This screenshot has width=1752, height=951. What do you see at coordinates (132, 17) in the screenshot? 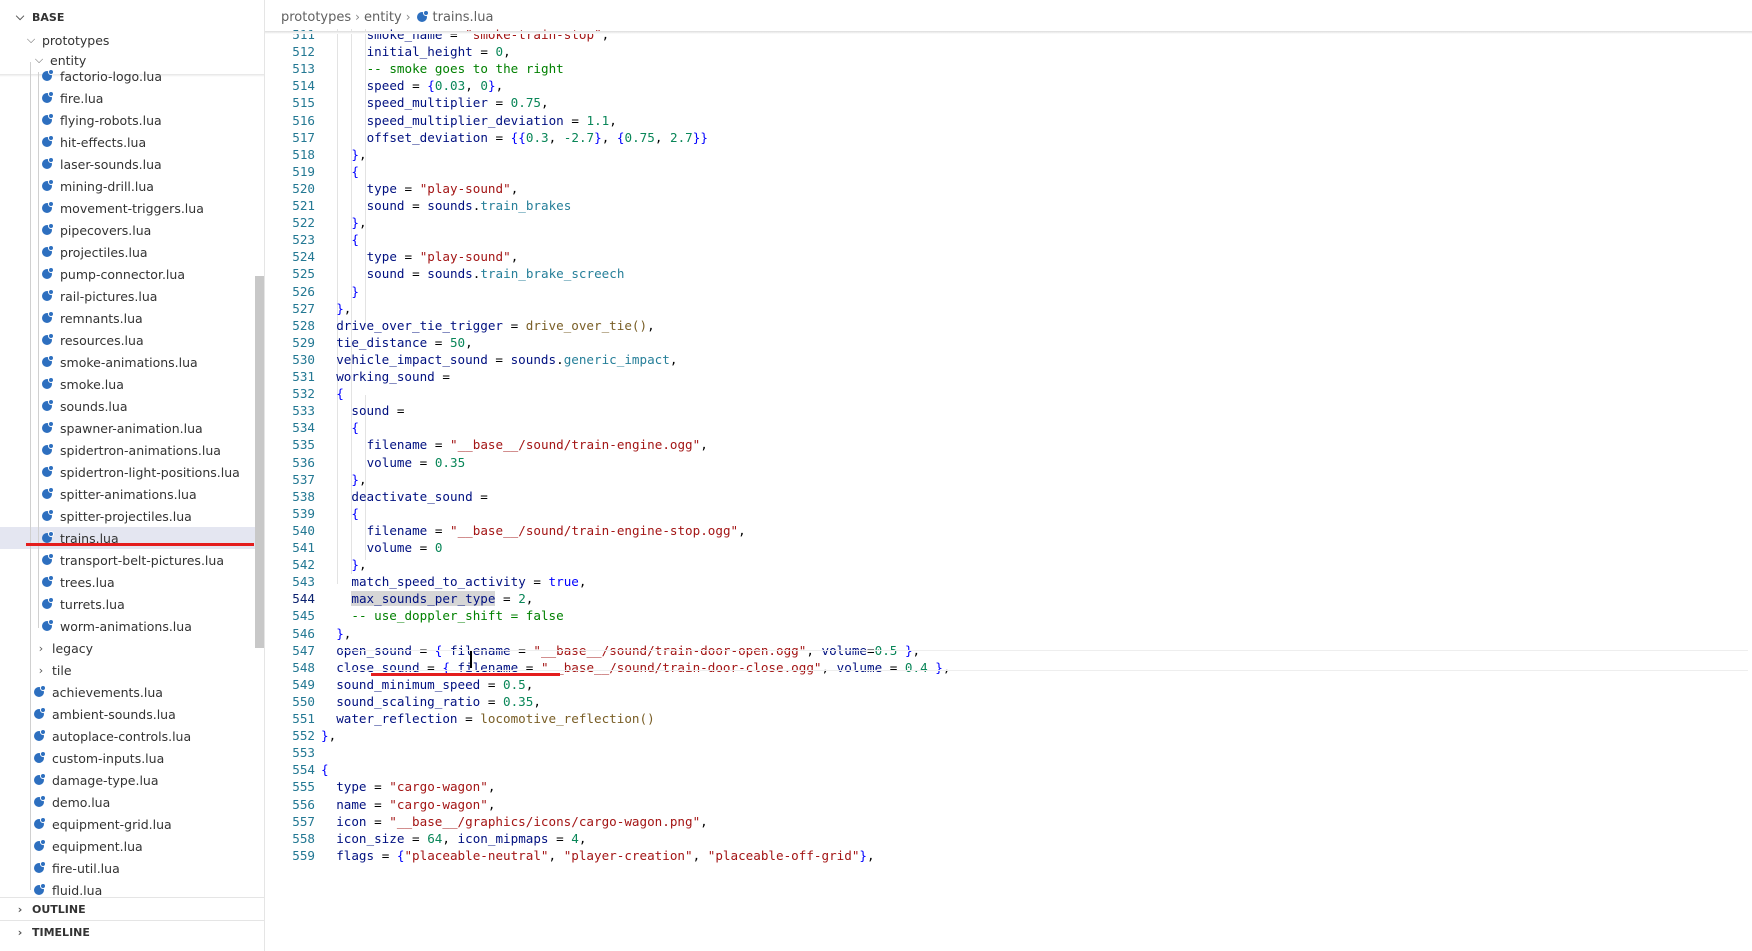
I see `section-base-header: ⌵ BASE` at bounding box center [132, 17].